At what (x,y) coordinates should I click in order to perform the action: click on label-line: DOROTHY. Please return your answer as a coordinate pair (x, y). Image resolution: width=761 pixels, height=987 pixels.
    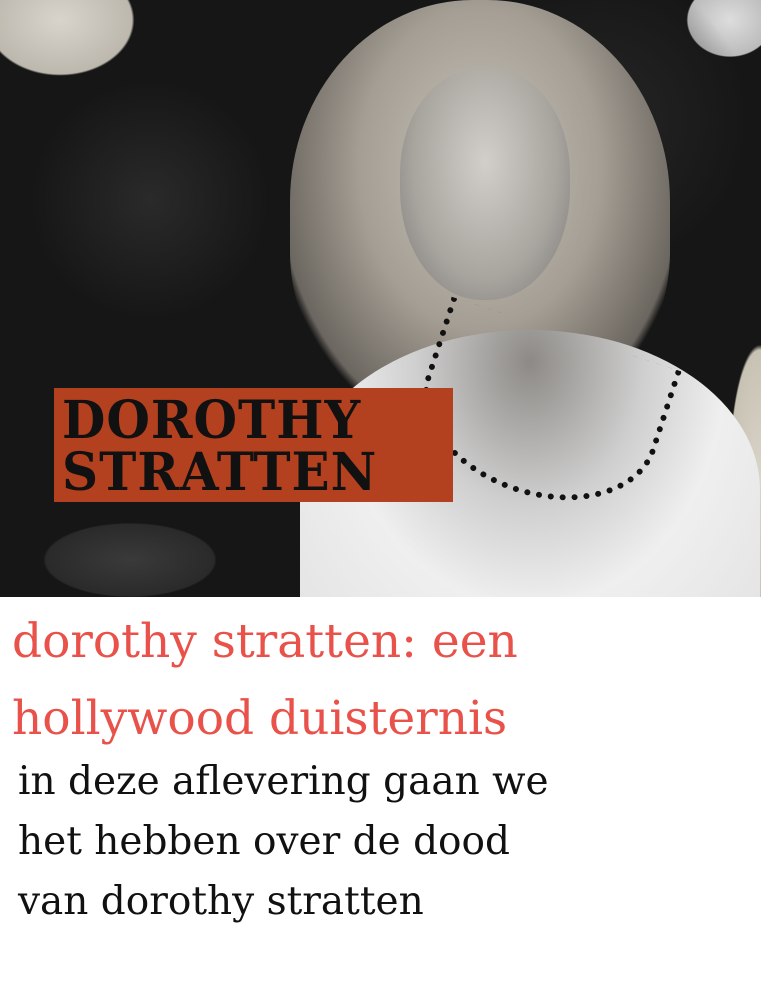
    Looking at the image, I should click on (212, 419).